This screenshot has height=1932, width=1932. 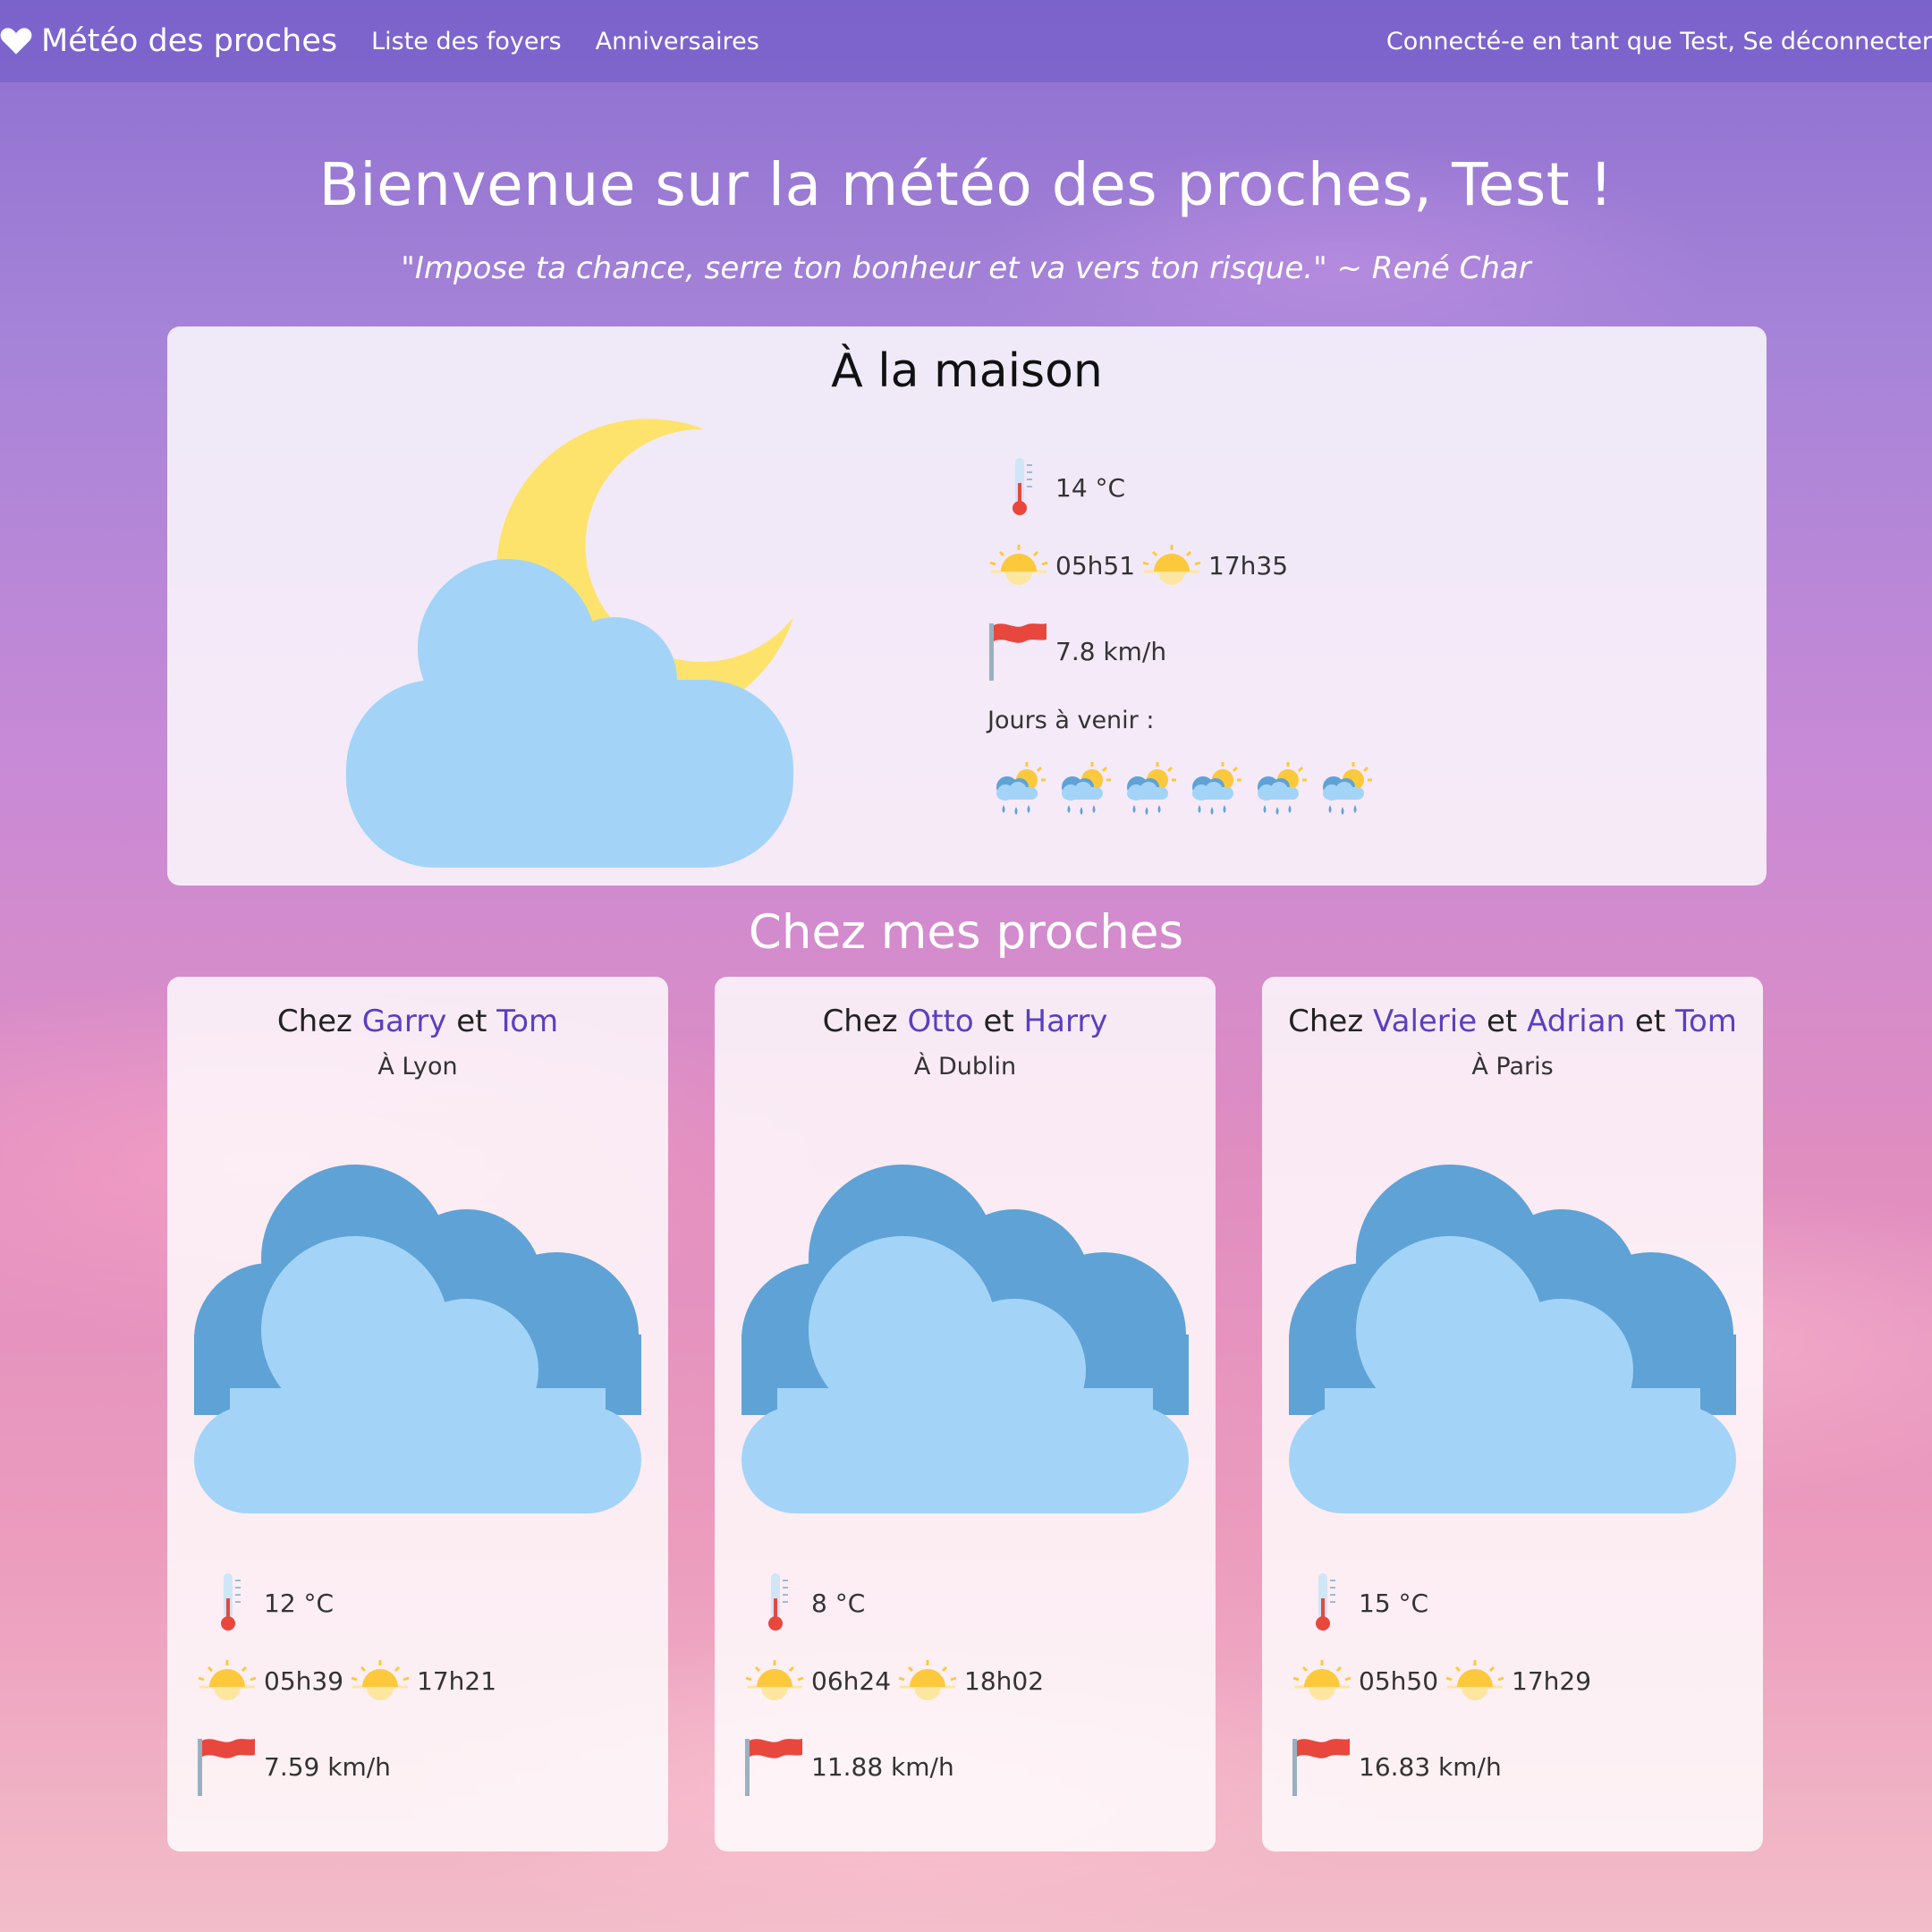 I want to click on relative-temperature: 12 °C, so click(x=273, y=1603).